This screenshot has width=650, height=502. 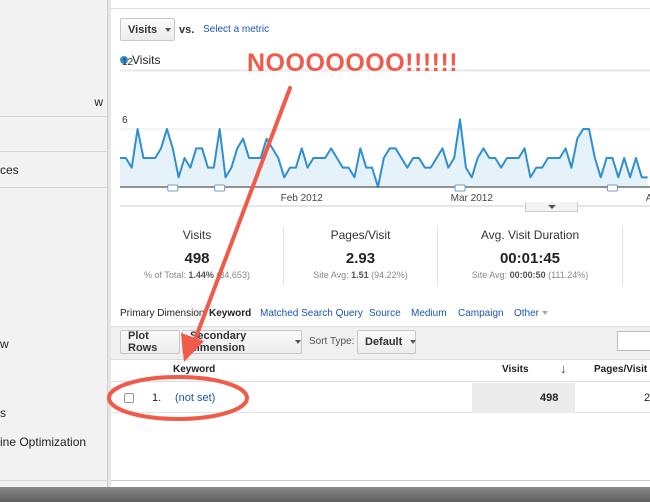 I want to click on sub-value: 00:00:50, so click(x=527, y=275).